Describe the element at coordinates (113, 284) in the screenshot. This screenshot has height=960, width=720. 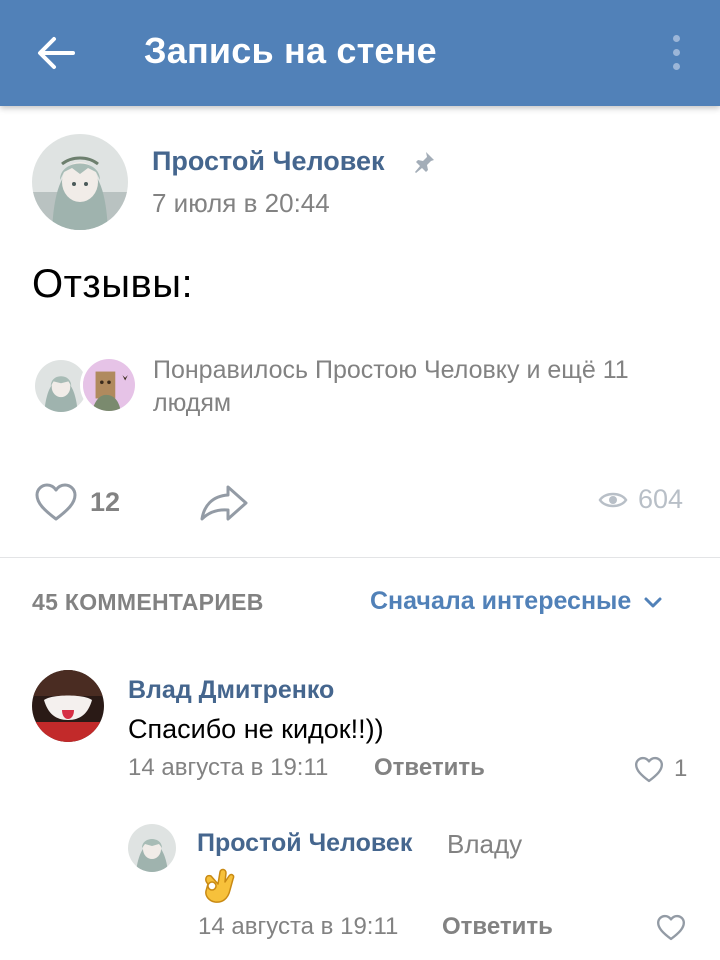
I see `post-text: Отзывы:` at that location.